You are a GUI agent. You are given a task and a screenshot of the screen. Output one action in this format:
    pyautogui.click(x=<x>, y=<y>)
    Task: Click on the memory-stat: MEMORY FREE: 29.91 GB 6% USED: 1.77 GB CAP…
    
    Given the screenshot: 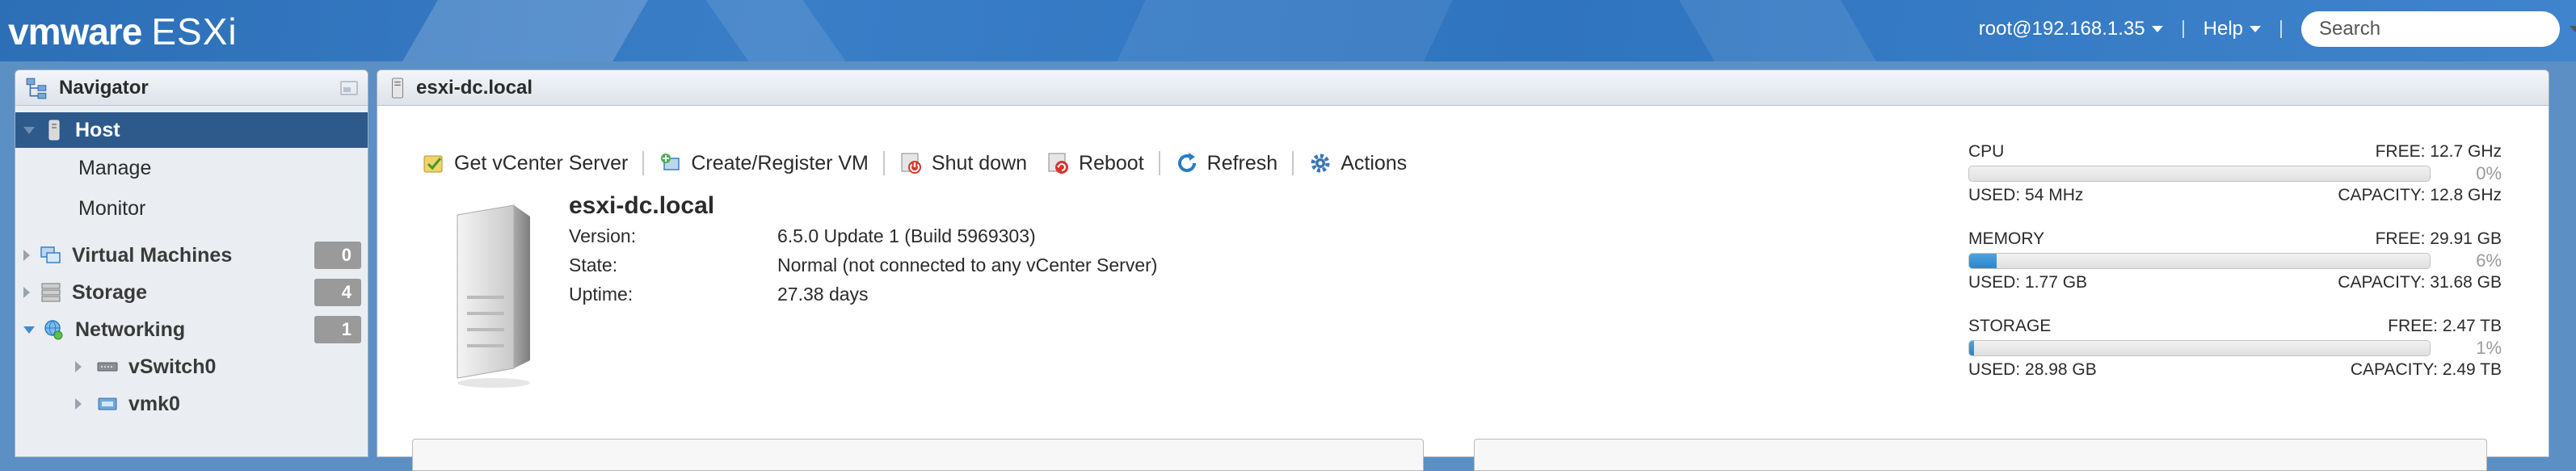 What is the action you would take?
    pyautogui.click(x=2235, y=273)
    